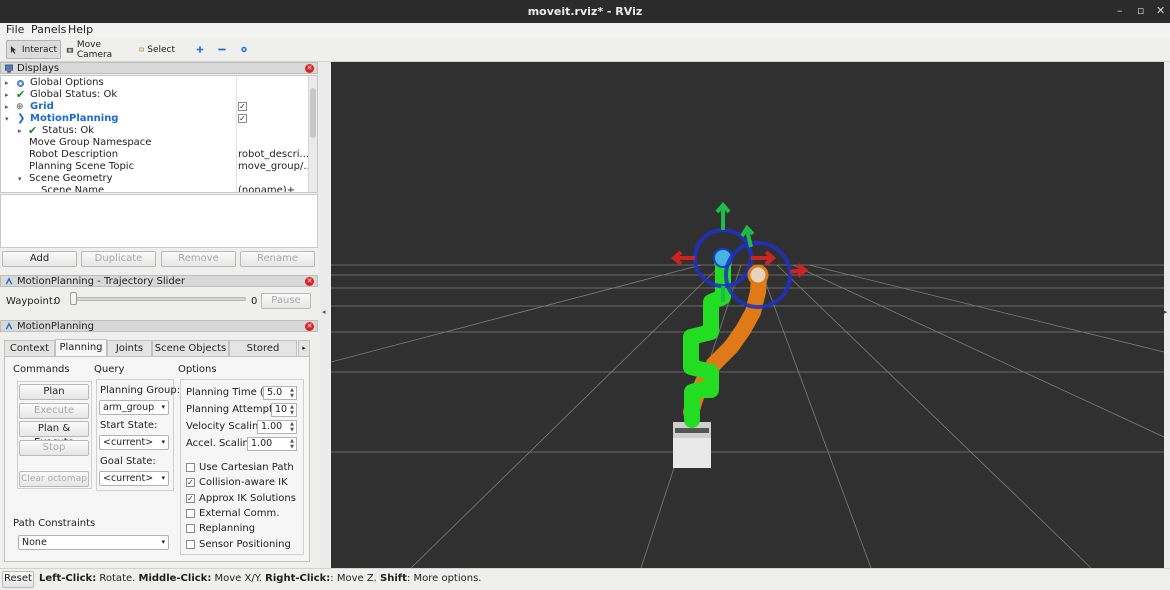 This screenshot has width=1170, height=590. What do you see at coordinates (284, 410) in the screenshot?
I see `planning-attempts-spinbox: 10 ▲ ▼` at bounding box center [284, 410].